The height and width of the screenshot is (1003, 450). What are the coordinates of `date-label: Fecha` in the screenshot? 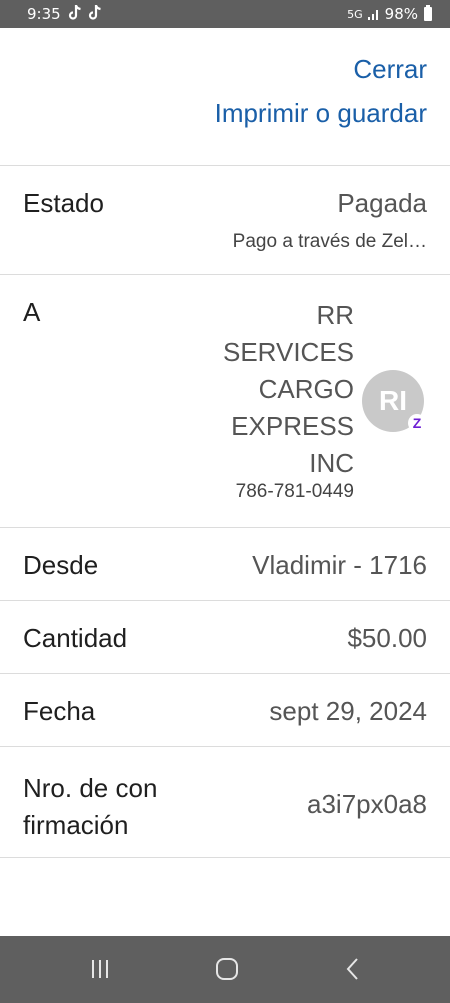 It's located at (59, 711).